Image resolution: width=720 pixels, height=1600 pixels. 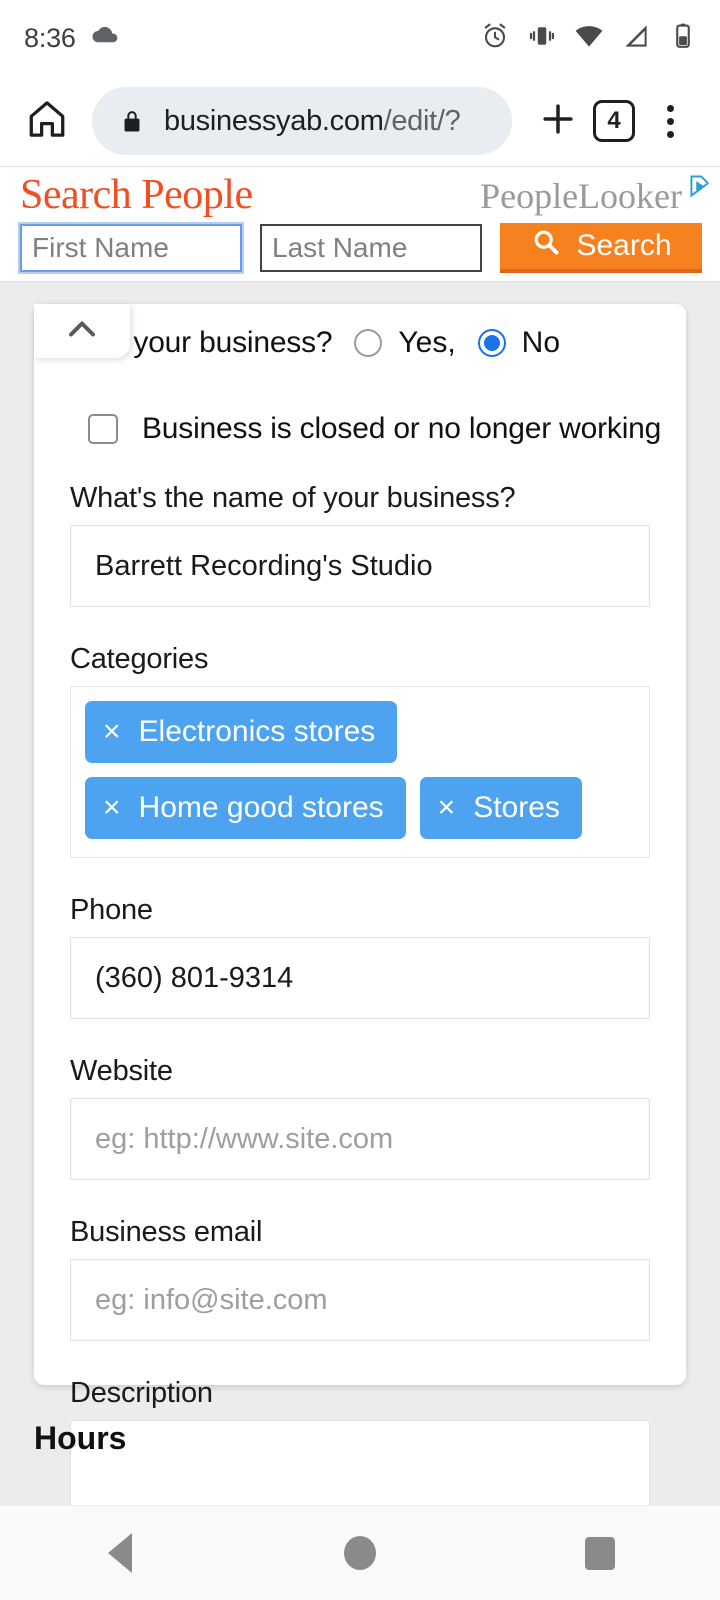 I want to click on website-input: eg: http://www.site.com, so click(x=360, y=1139).